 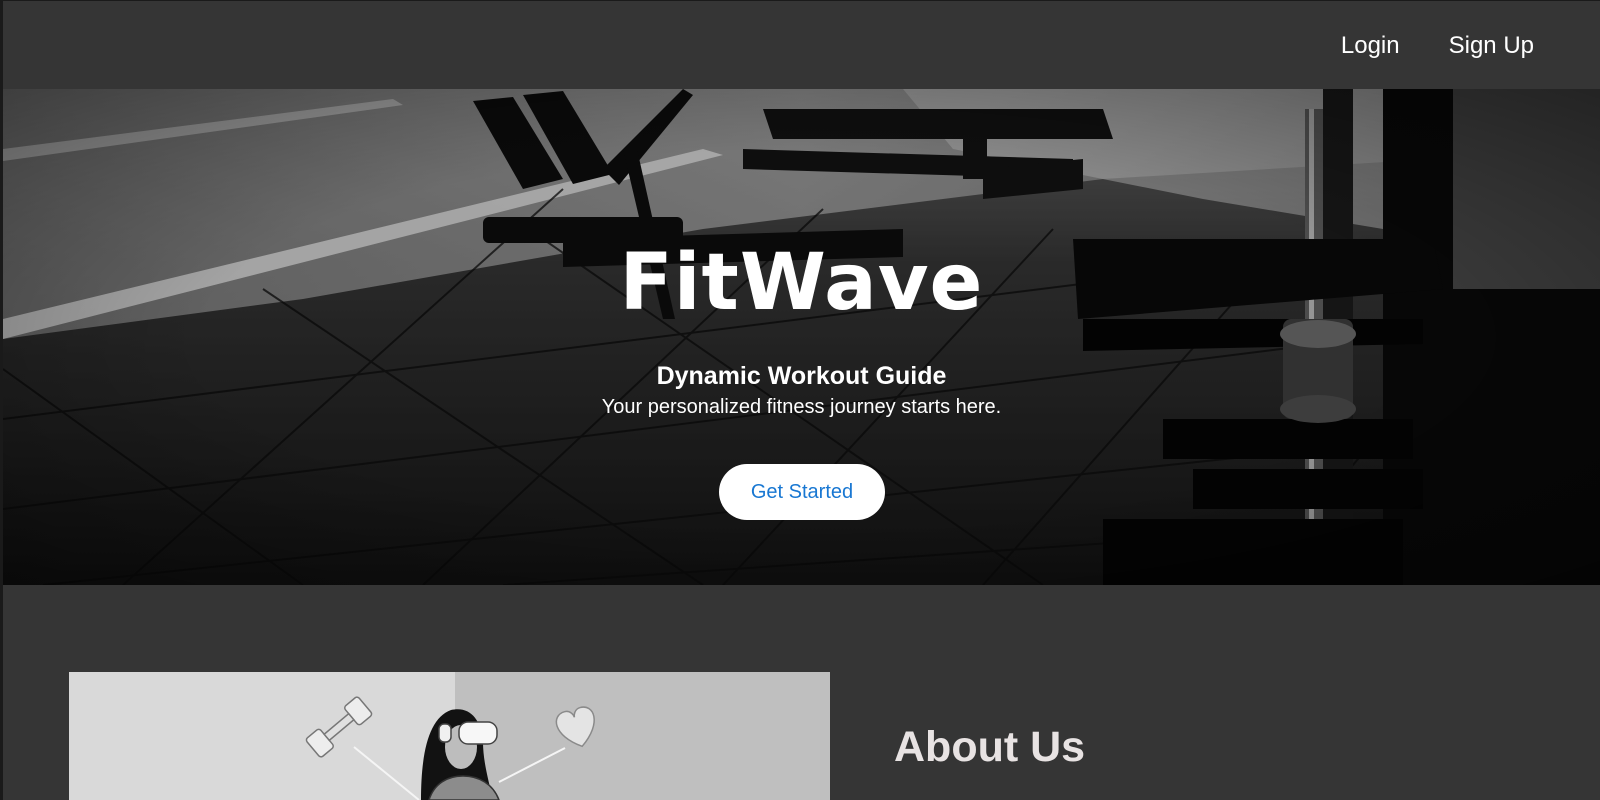 What do you see at coordinates (990, 747) in the screenshot?
I see `about-us-heading: About Us` at bounding box center [990, 747].